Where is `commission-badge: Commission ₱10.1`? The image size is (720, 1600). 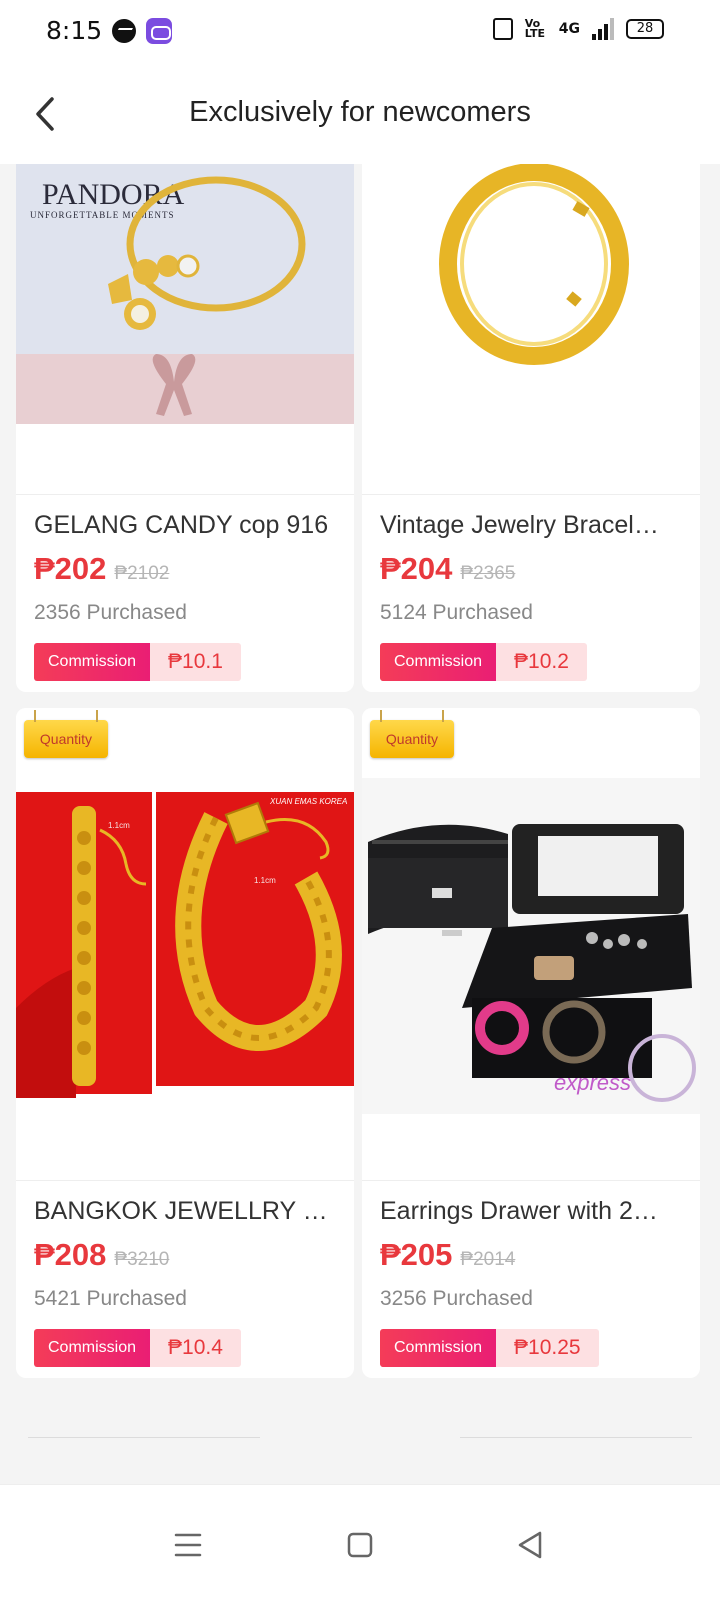 commission-badge: Commission ₱10.1 is located at coordinates (137, 662).